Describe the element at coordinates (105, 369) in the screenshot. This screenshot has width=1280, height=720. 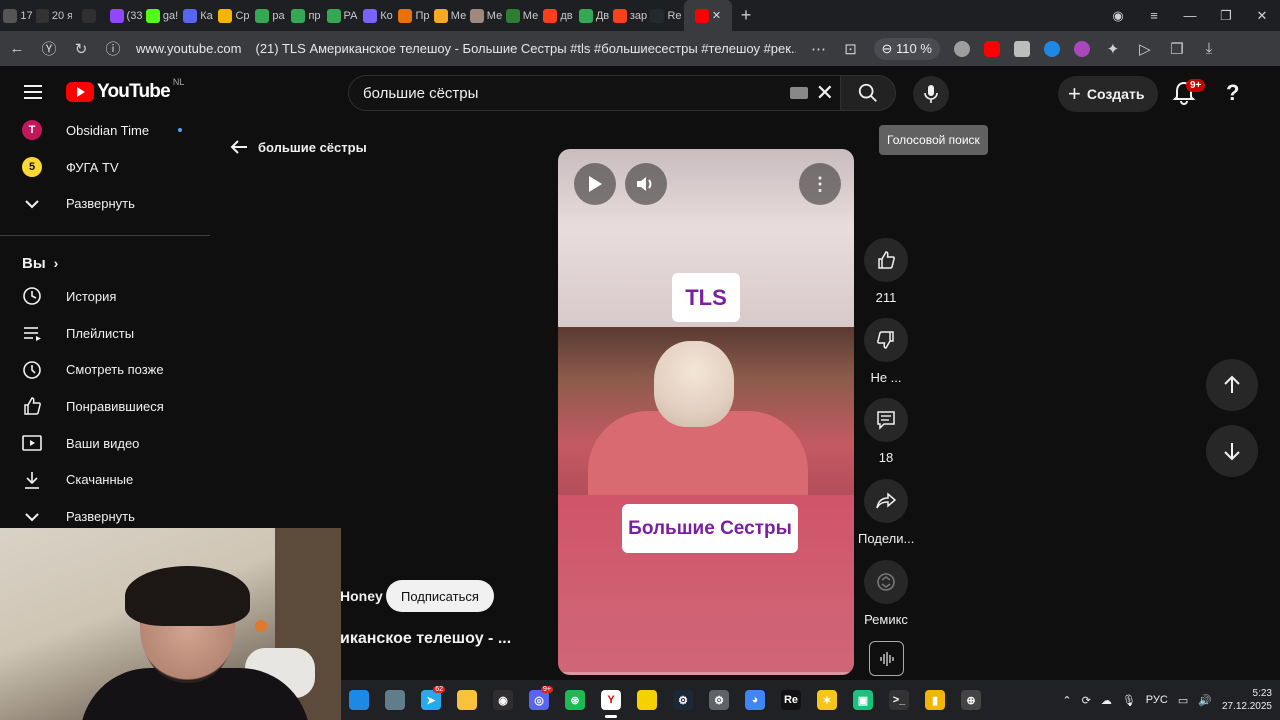
I see `sidebar-item-watch-later: Смотреть позже` at that location.